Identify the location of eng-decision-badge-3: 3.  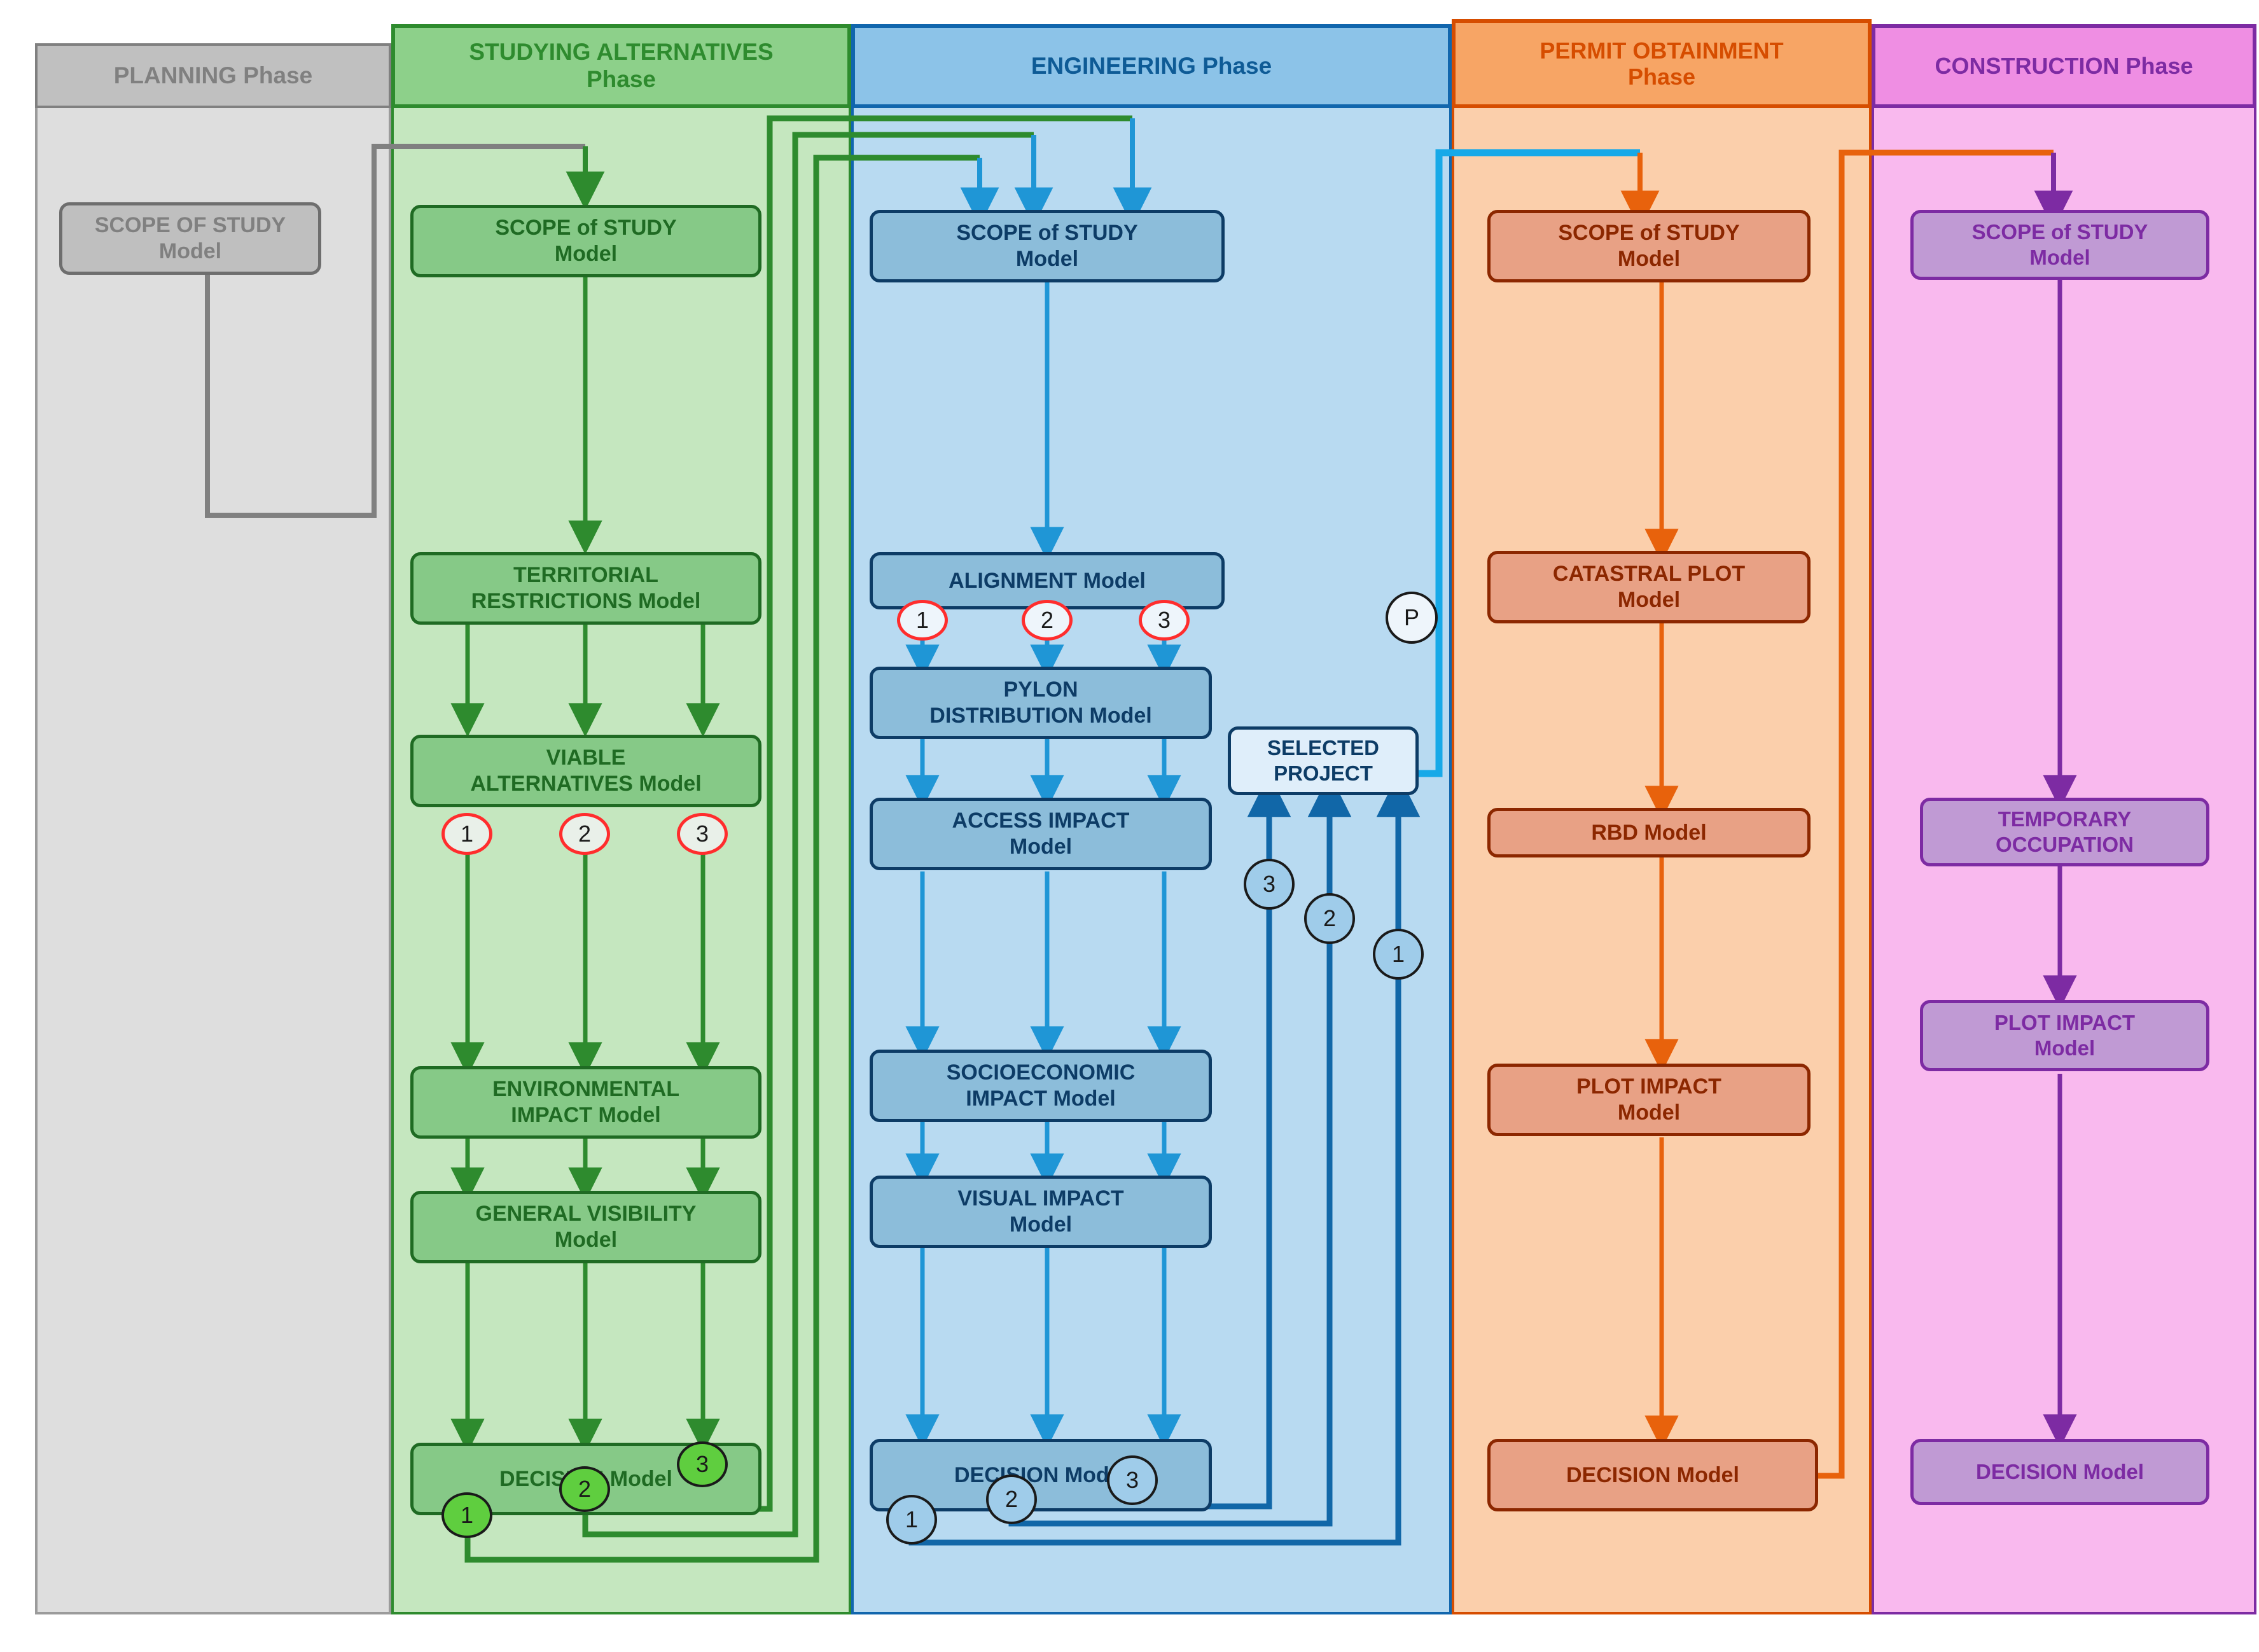
(1133, 1480).